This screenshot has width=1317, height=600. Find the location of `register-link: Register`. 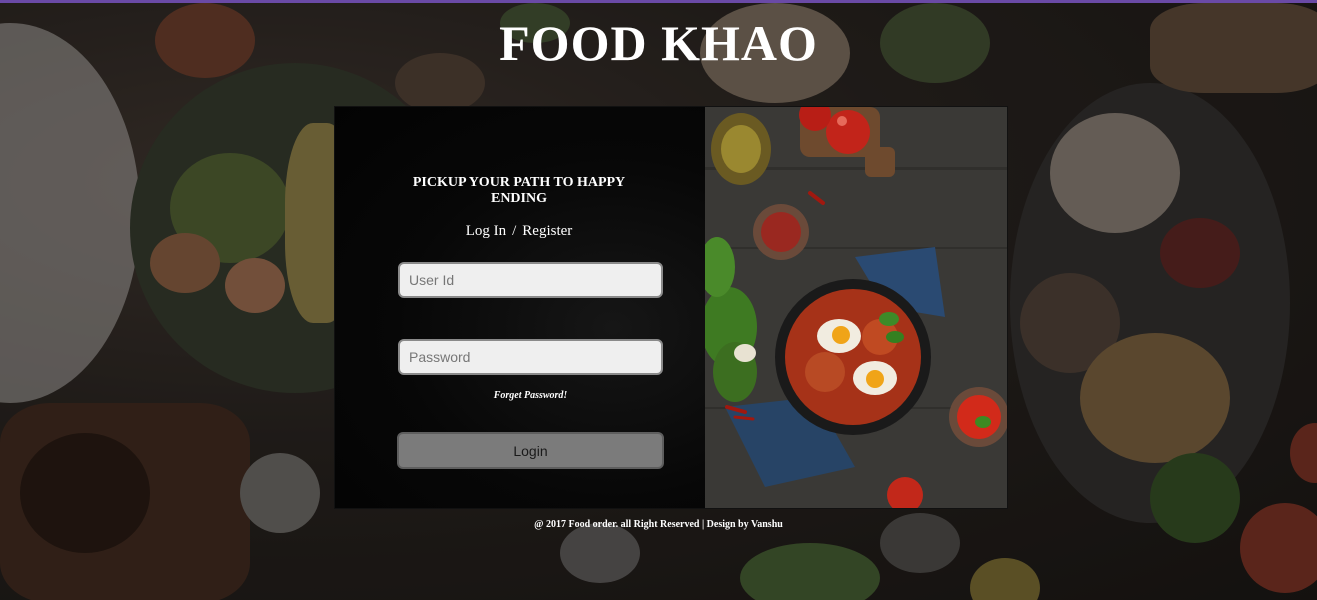

register-link: Register is located at coordinates (547, 231).